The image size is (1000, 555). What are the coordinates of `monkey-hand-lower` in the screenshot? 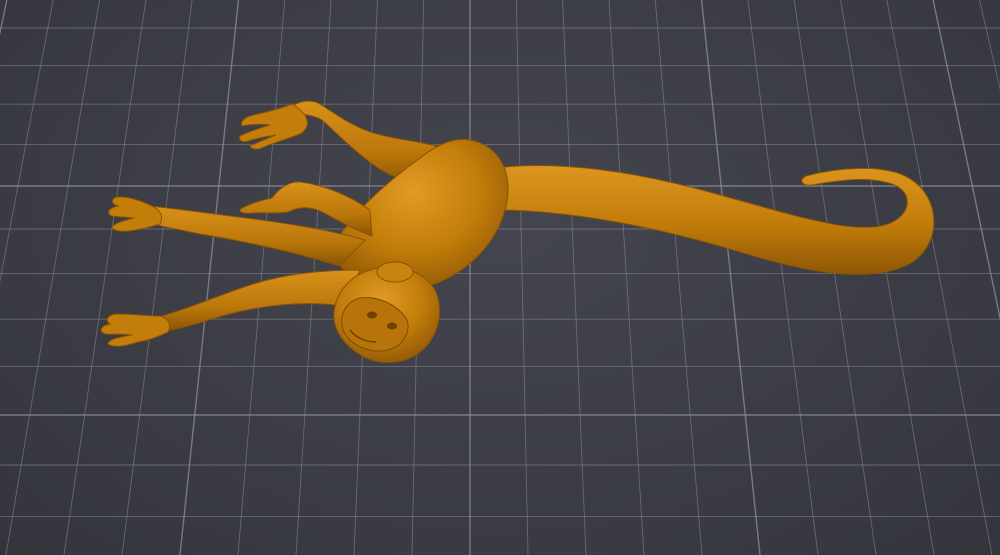 It's located at (135, 330).